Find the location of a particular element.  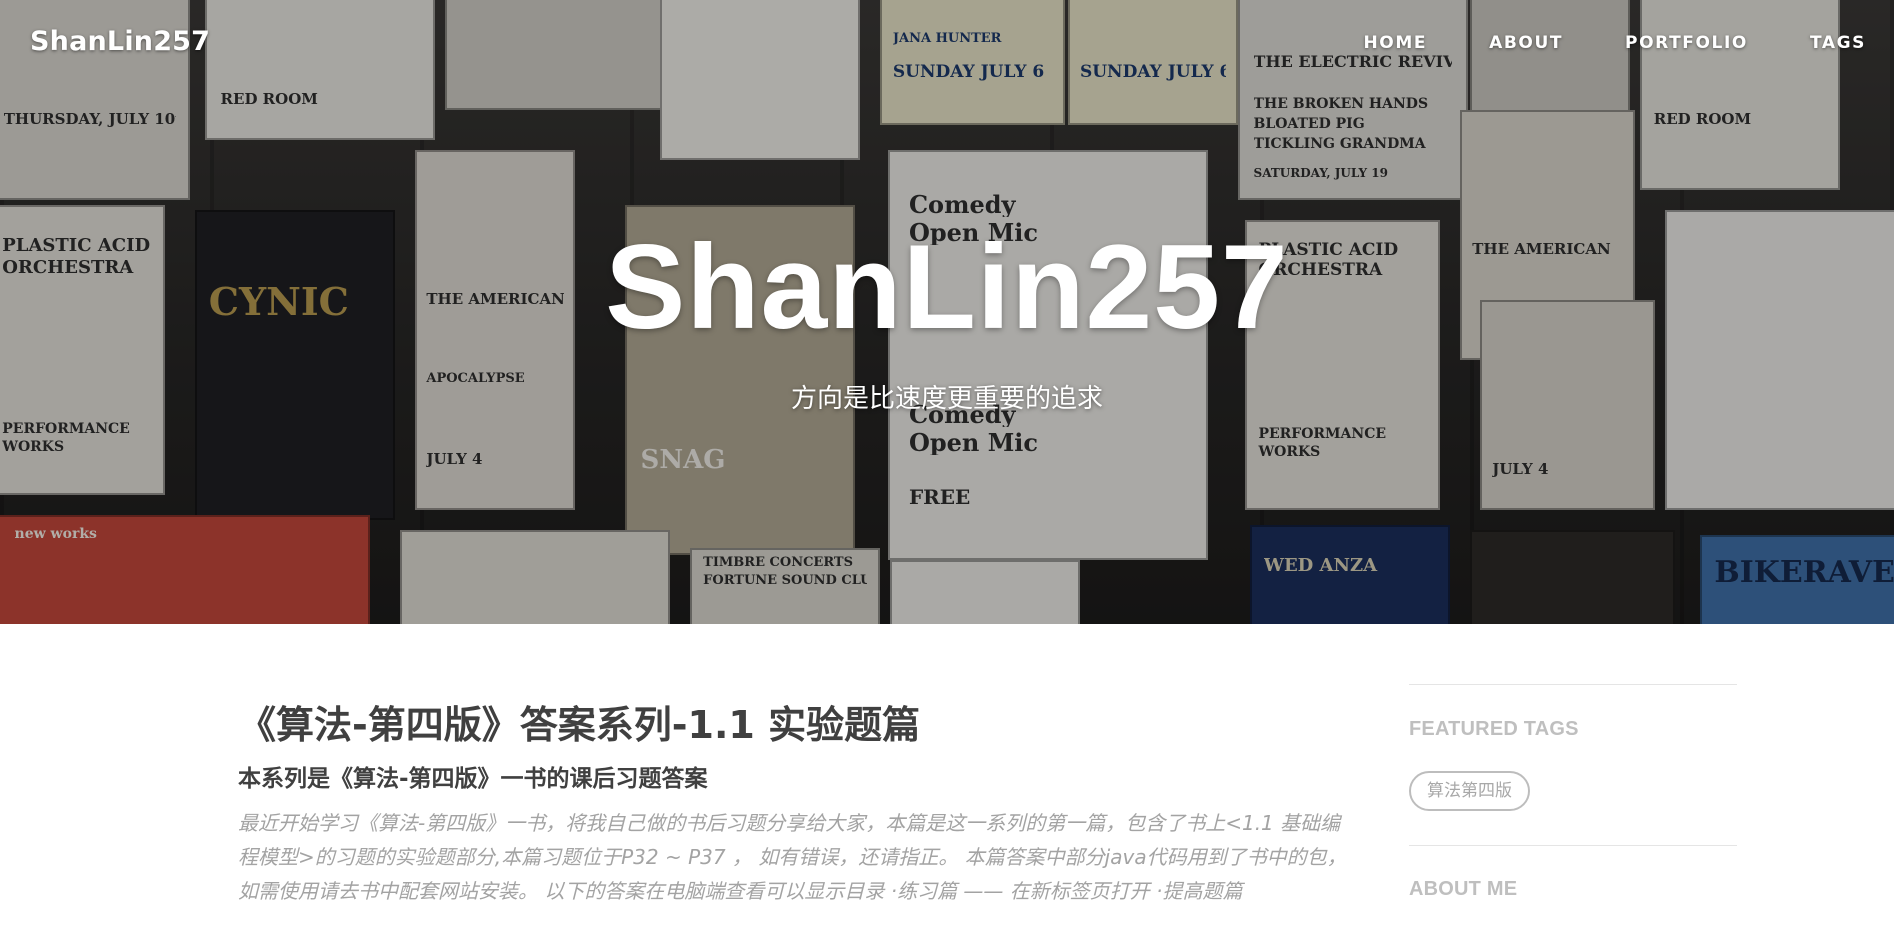

nav-link-about: ABOUT is located at coordinates (1526, 43).